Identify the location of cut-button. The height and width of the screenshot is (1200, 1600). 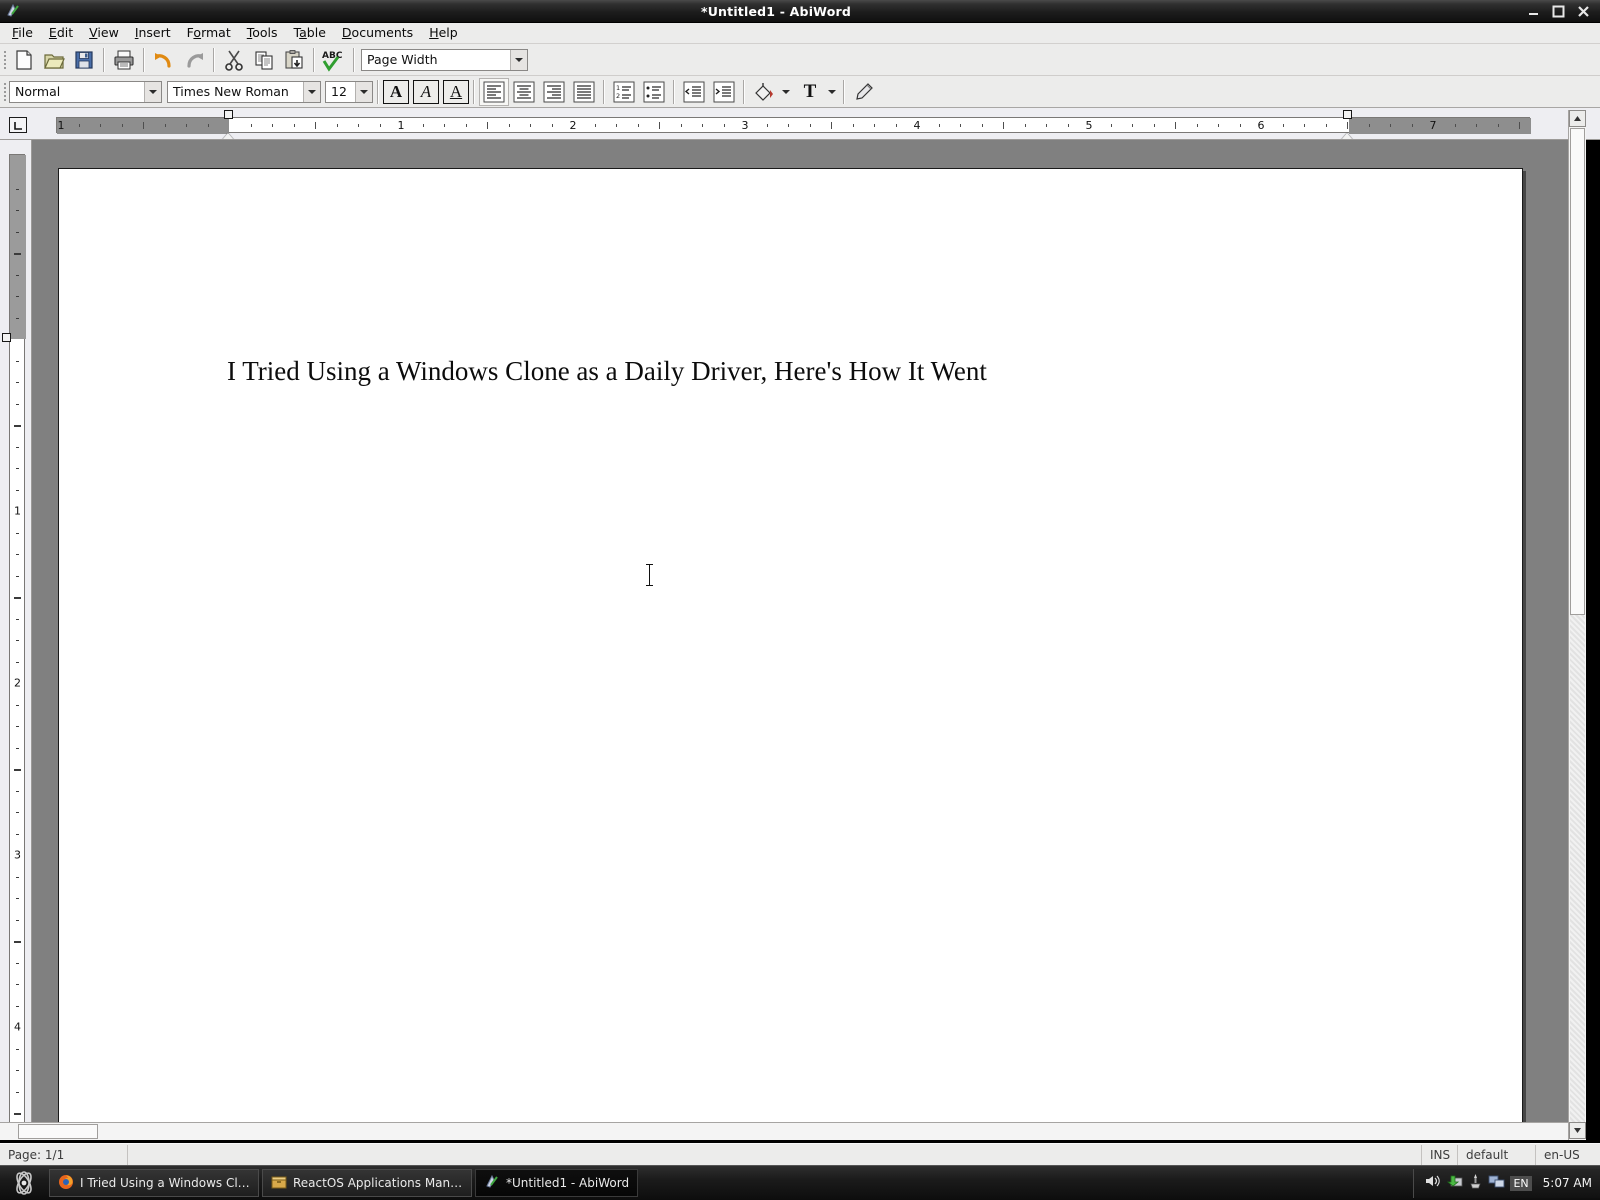
(234, 60).